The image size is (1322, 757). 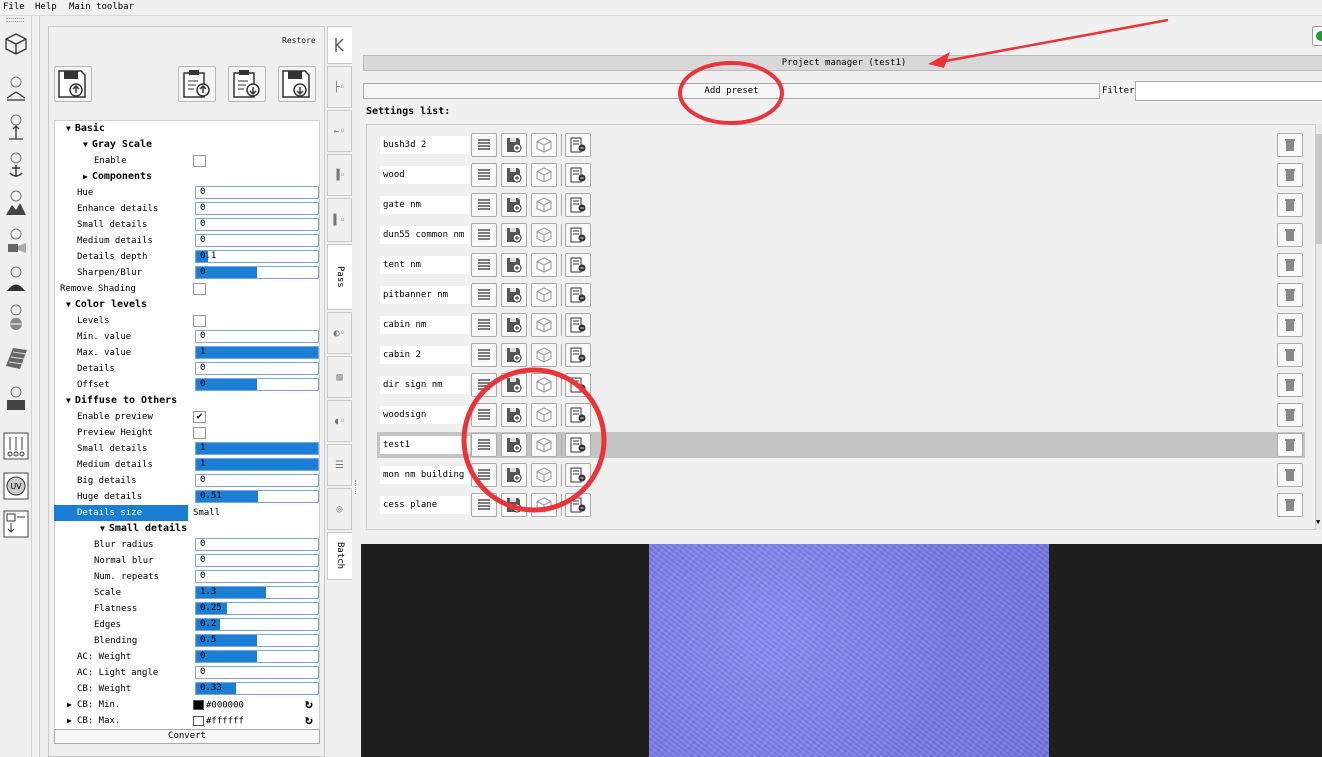 I want to click on section-header: ▼ Small details, so click(x=143, y=528).